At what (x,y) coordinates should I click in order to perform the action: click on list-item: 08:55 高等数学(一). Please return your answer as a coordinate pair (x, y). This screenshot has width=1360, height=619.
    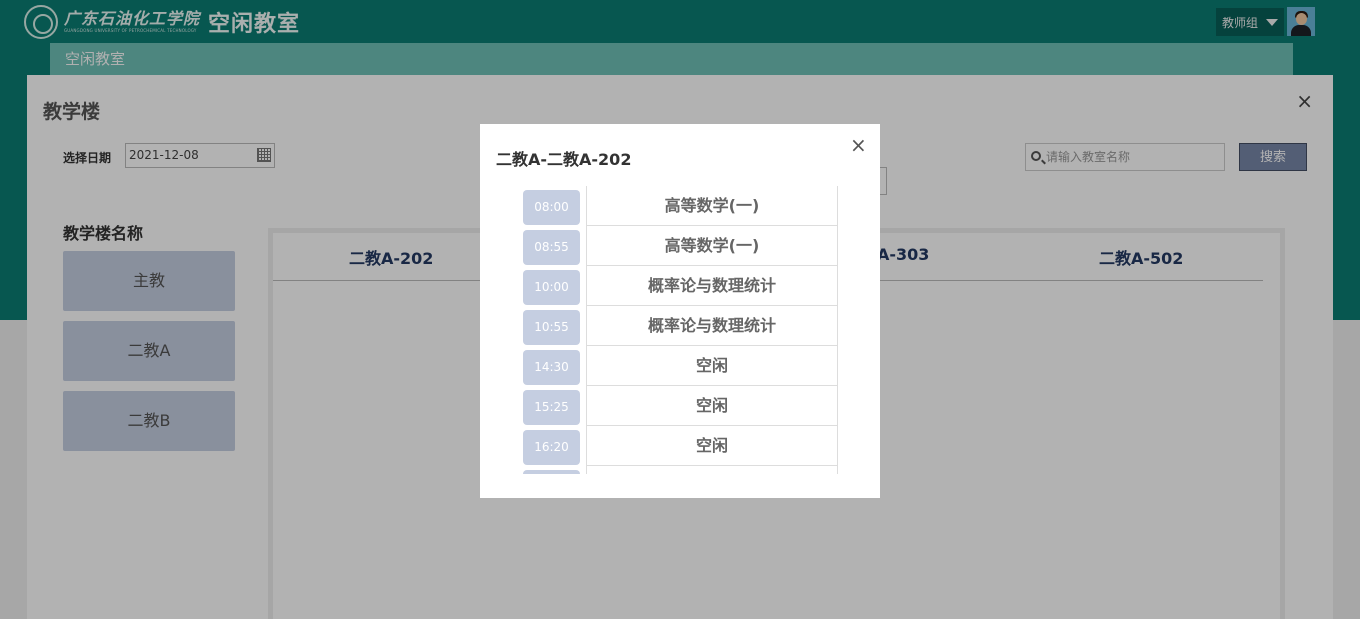
    Looking at the image, I should click on (681, 246).